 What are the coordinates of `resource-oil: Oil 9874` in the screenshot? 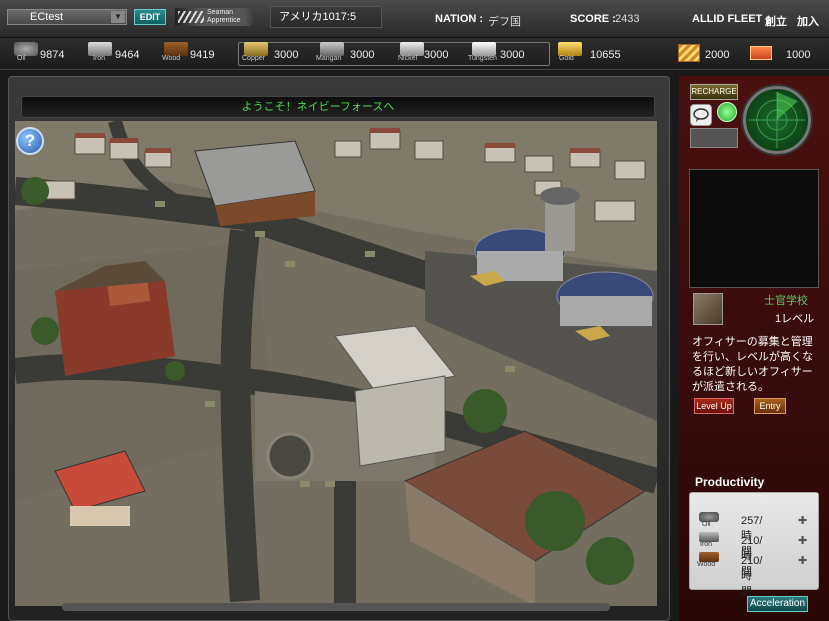 It's located at (42, 54).